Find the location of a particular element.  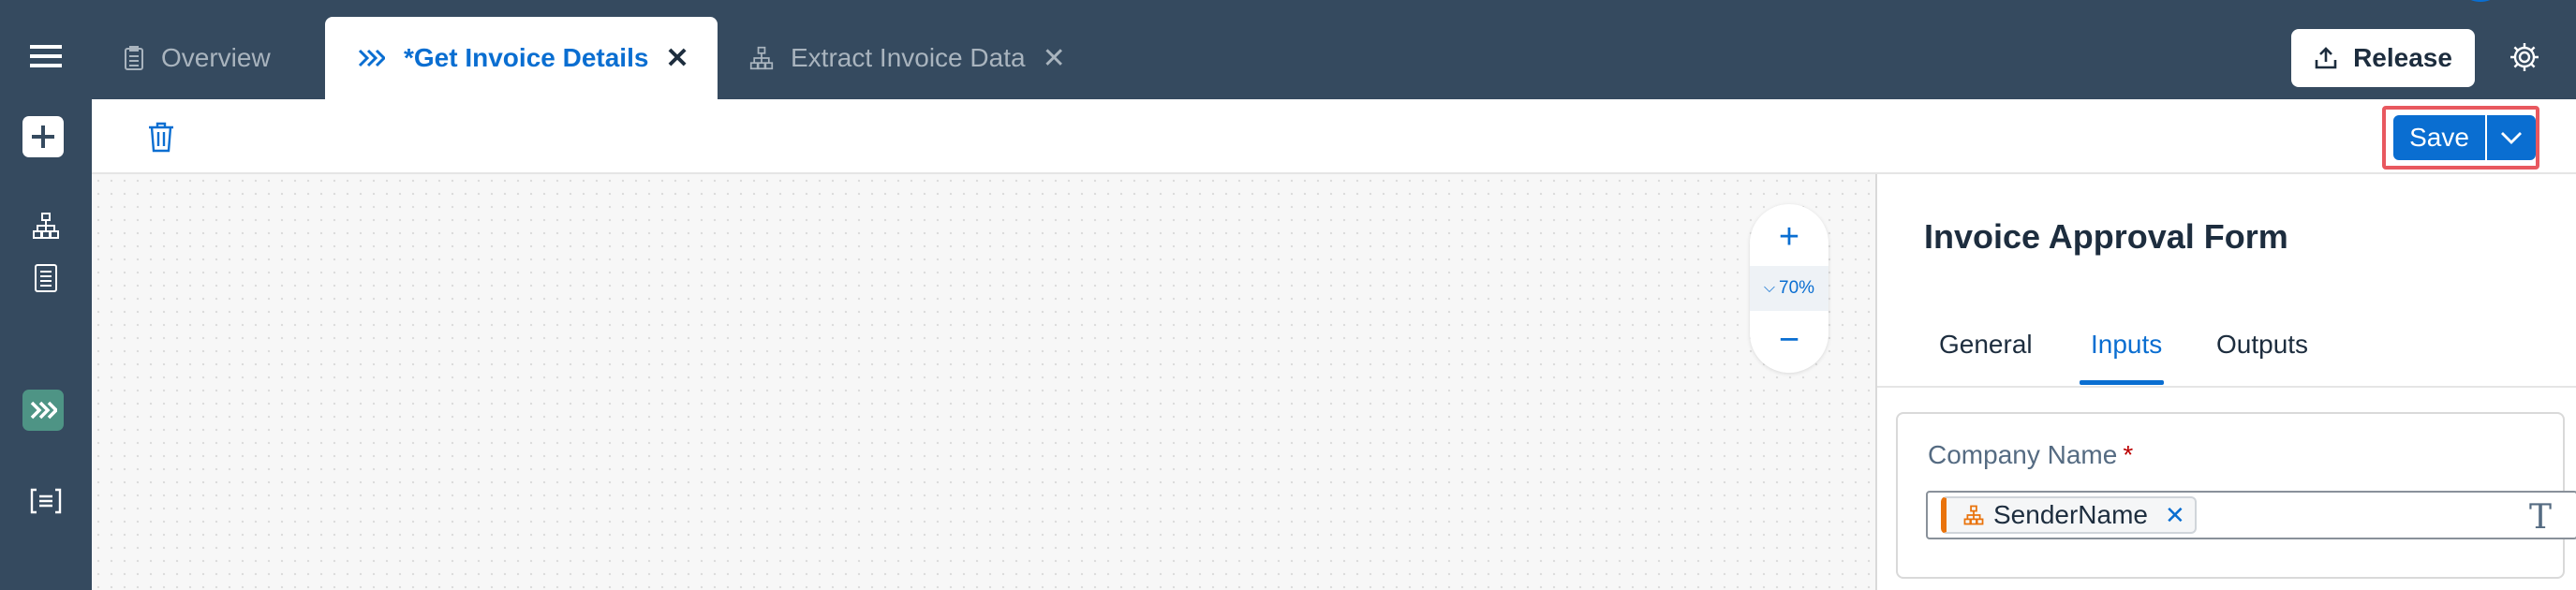

company-name-input: SenderName ✕ T is located at coordinates (2251, 515).